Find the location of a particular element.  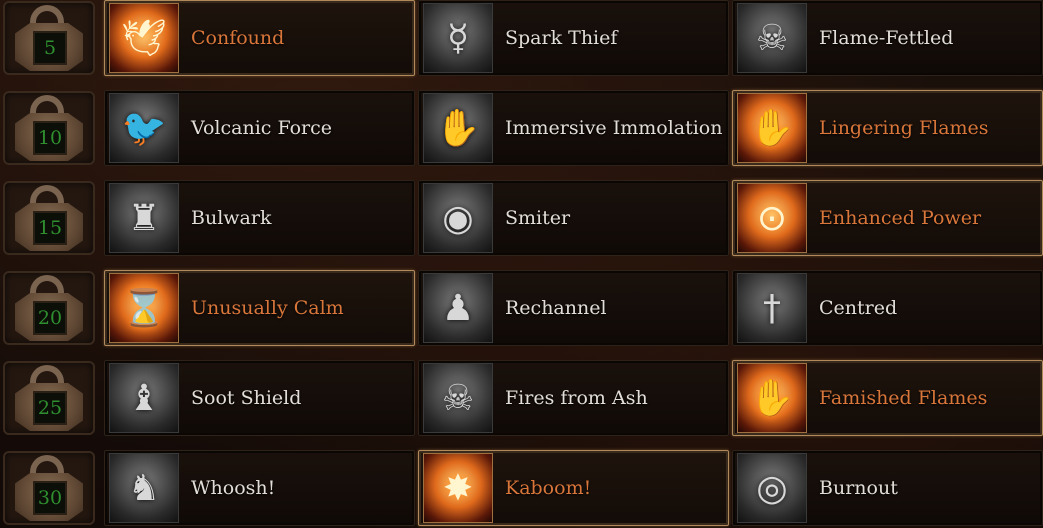

level-number: 5 is located at coordinates (50, 48).